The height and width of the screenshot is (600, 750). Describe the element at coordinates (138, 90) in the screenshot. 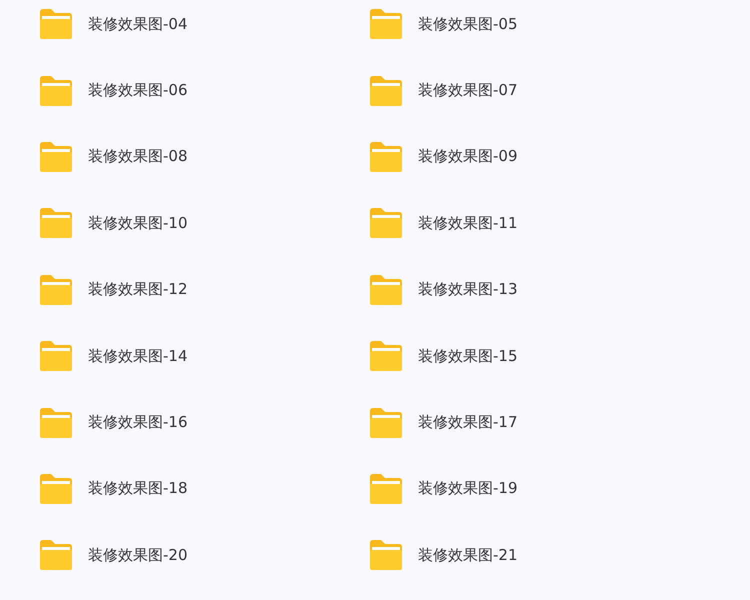

I see `folder-name: 装修效果图-06` at that location.